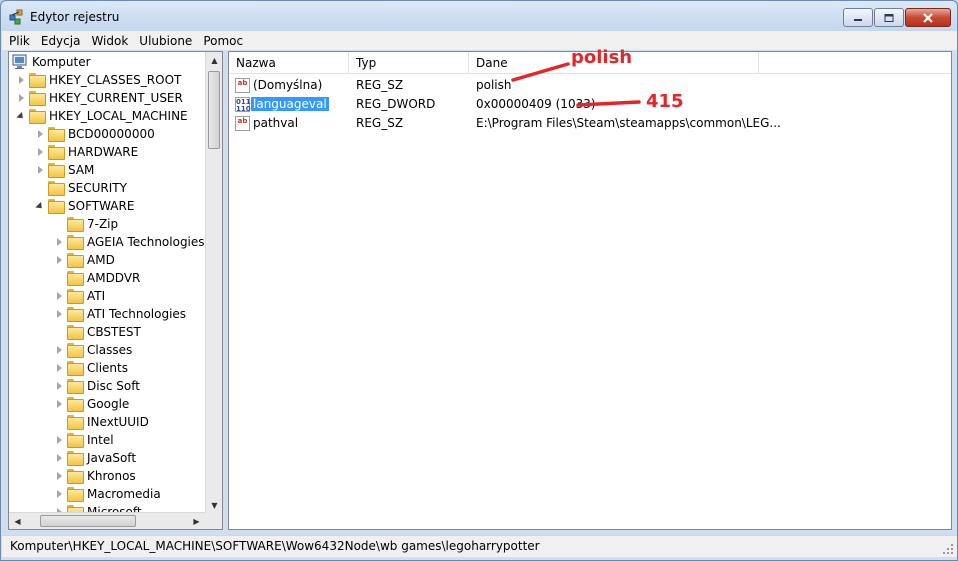 Image resolution: width=958 pixels, height=562 pixels. I want to click on list-row: ab (Domyślna) REG_SZ polish, so click(590, 85).